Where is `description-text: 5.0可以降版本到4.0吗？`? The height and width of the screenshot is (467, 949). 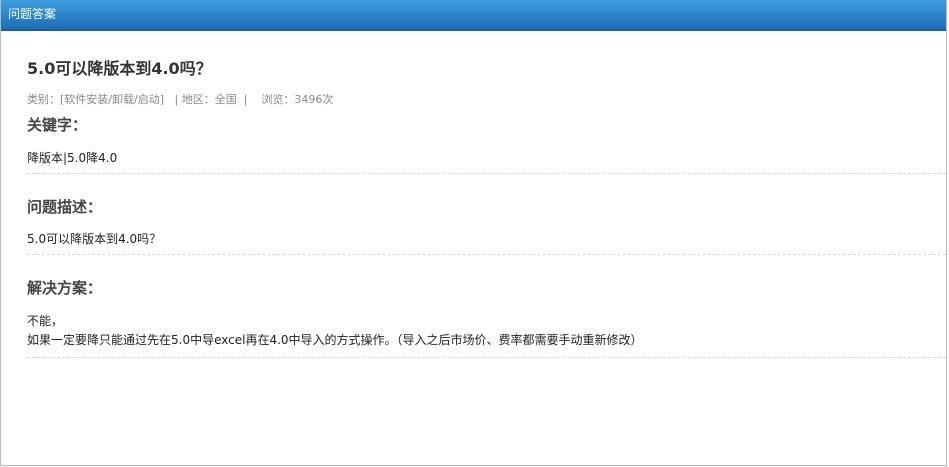
description-text: 5.0可以降版本到4.0吗？ is located at coordinates (94, 239).